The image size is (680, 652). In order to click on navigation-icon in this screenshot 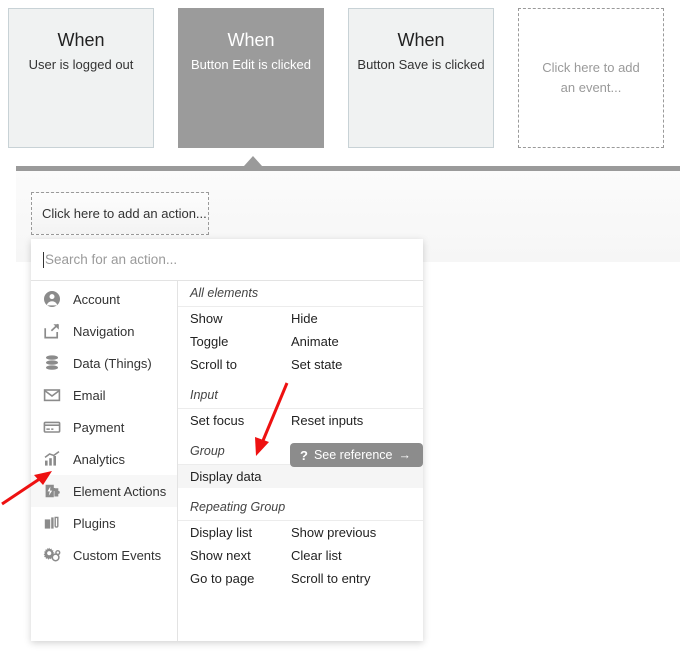, I will do `click(52, 331)`.